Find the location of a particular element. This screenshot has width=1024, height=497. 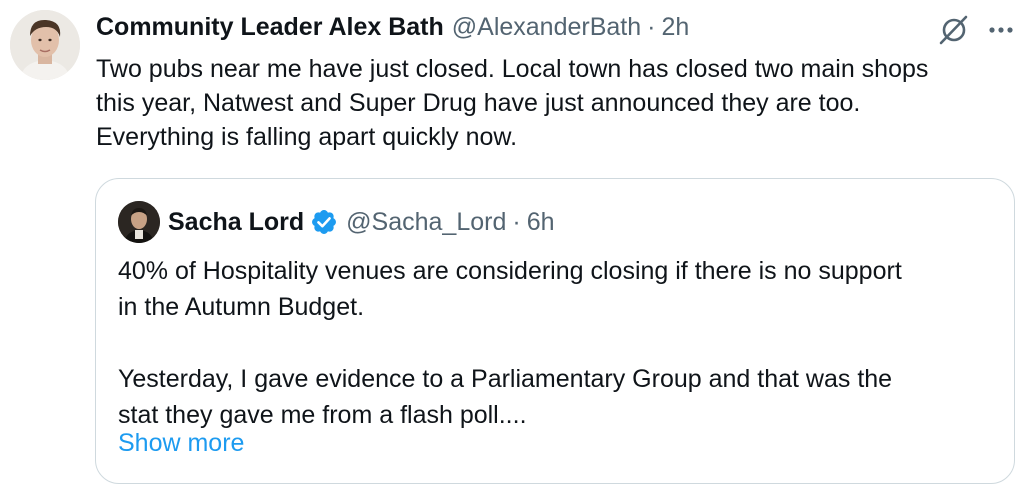

author-avatar is located at coordinates (45, 45).